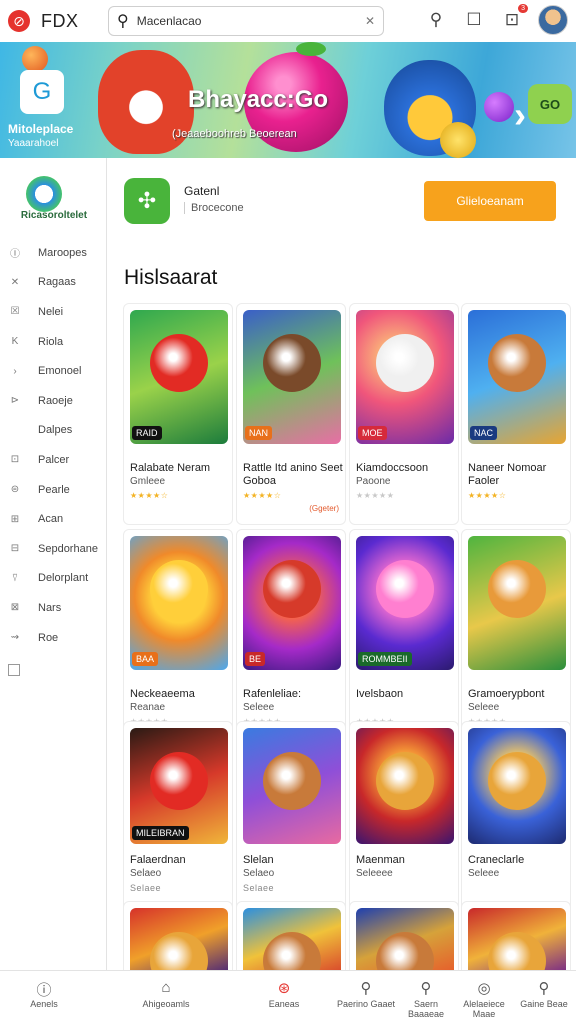 This screenshot has height=1024, width=576. I want to click on sidebar-item-icon: ⊠, so click(15, 608).